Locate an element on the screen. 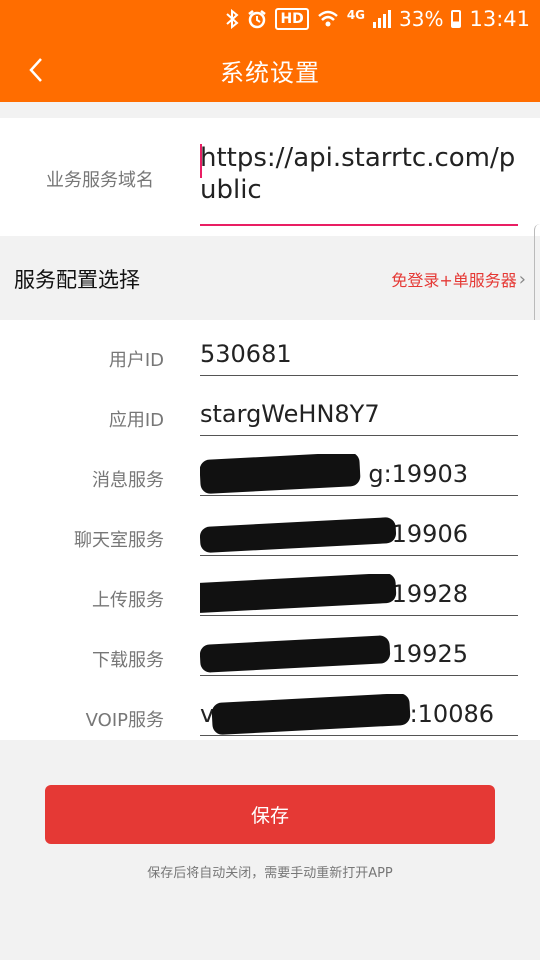 The image size is (540, 960). app-id-input: stargWeHN8Y7 is located at coordinates (359, 415).